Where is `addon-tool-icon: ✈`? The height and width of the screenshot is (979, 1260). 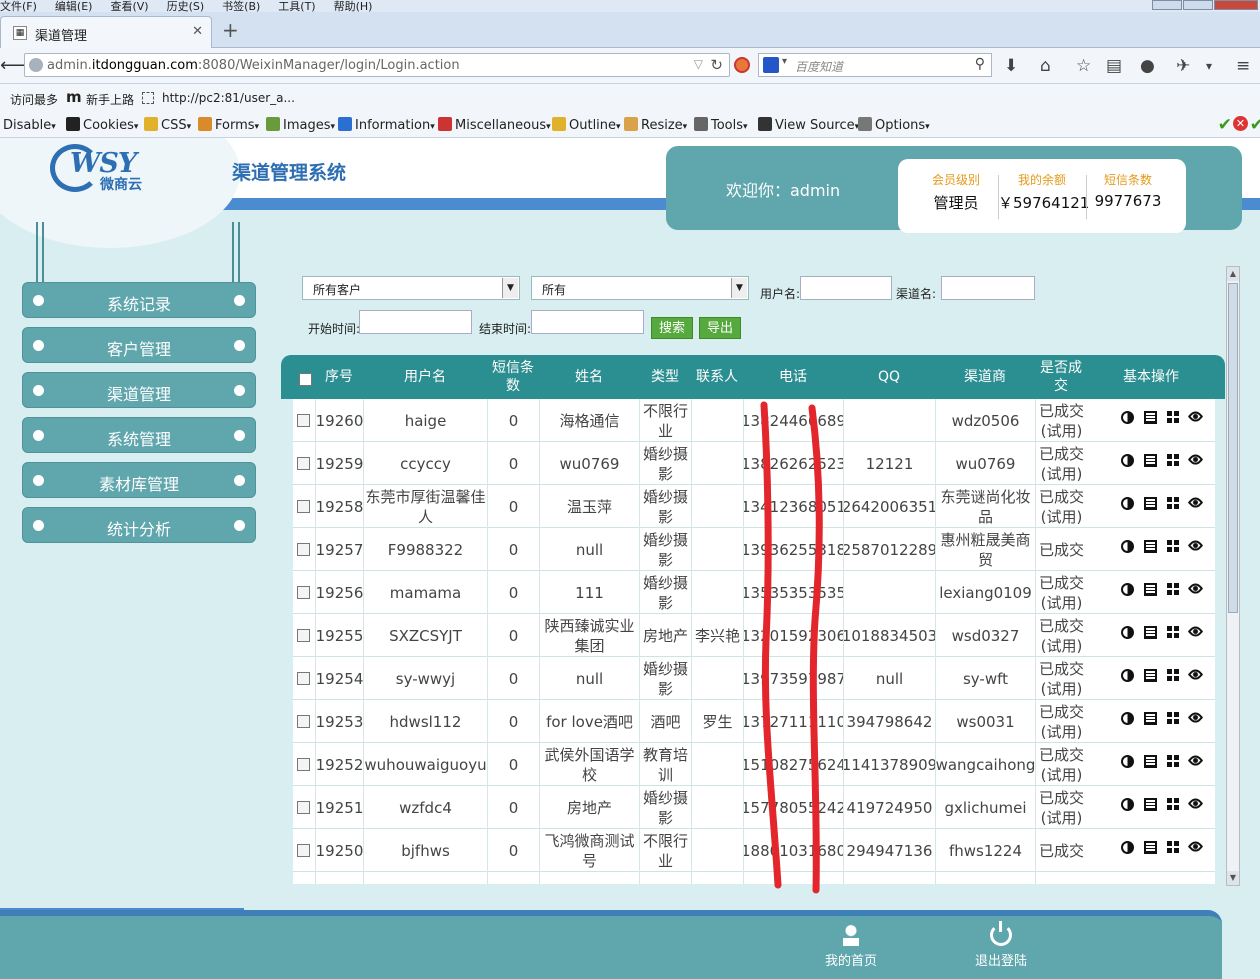 addon-tool-icon: ✈ is located at coordinates (1183, 66).